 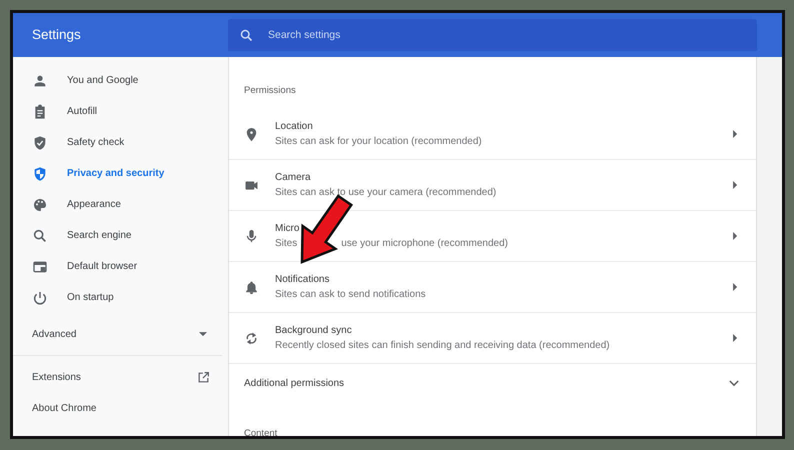 I want to click on row-title: Camera, so click(x=293, y=177).